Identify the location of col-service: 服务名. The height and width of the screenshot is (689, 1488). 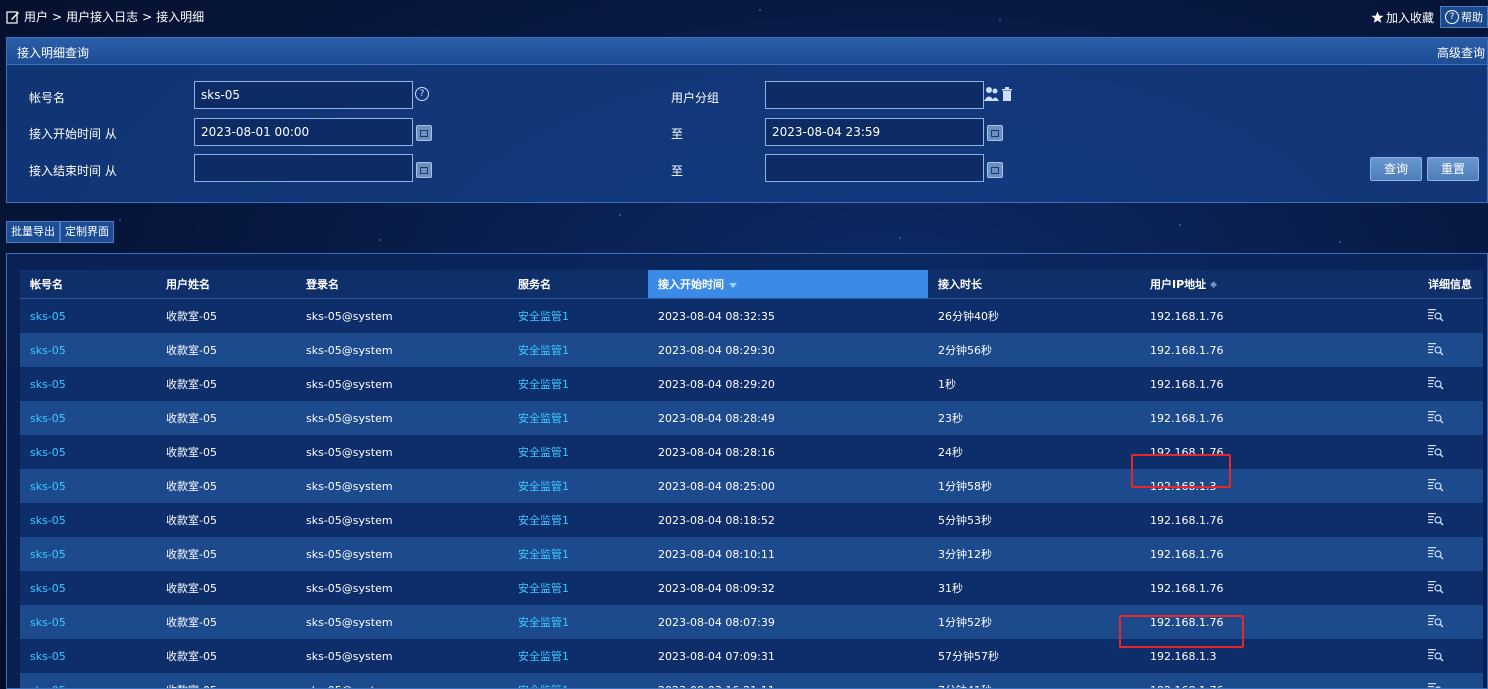
(578, 284).